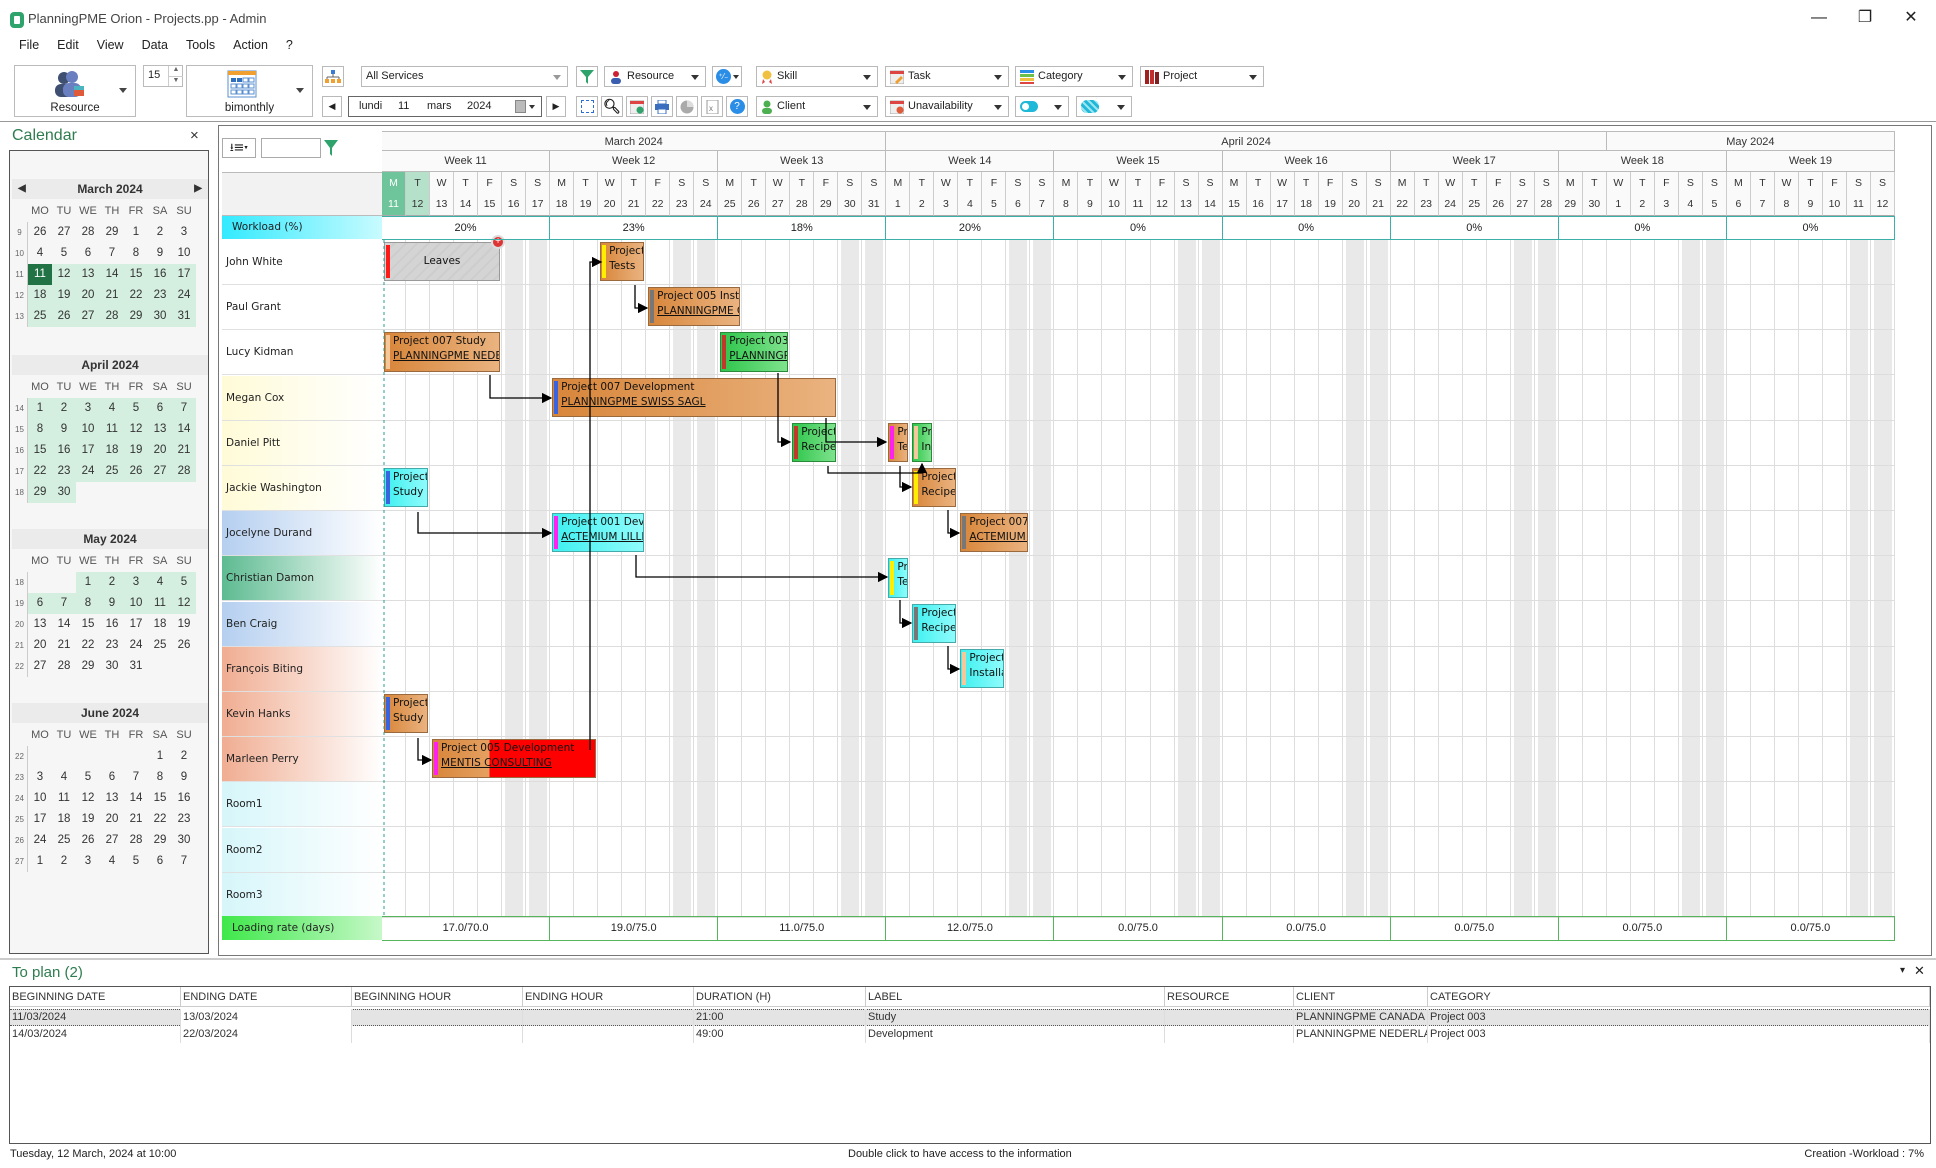 Image resolution: width=1936 pixels, height=1168 pixels. Describe the element at coordinates (40, 603) in the screenshot. I see `calendar-day: 6` at that location.